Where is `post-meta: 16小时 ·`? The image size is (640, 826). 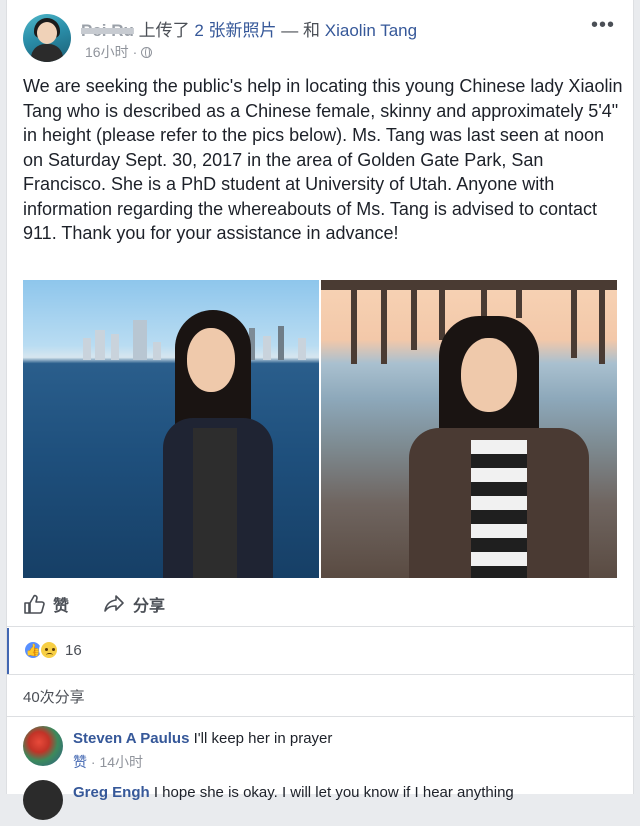
post-meta: 16小时 · is located at coordinates (119, 52).